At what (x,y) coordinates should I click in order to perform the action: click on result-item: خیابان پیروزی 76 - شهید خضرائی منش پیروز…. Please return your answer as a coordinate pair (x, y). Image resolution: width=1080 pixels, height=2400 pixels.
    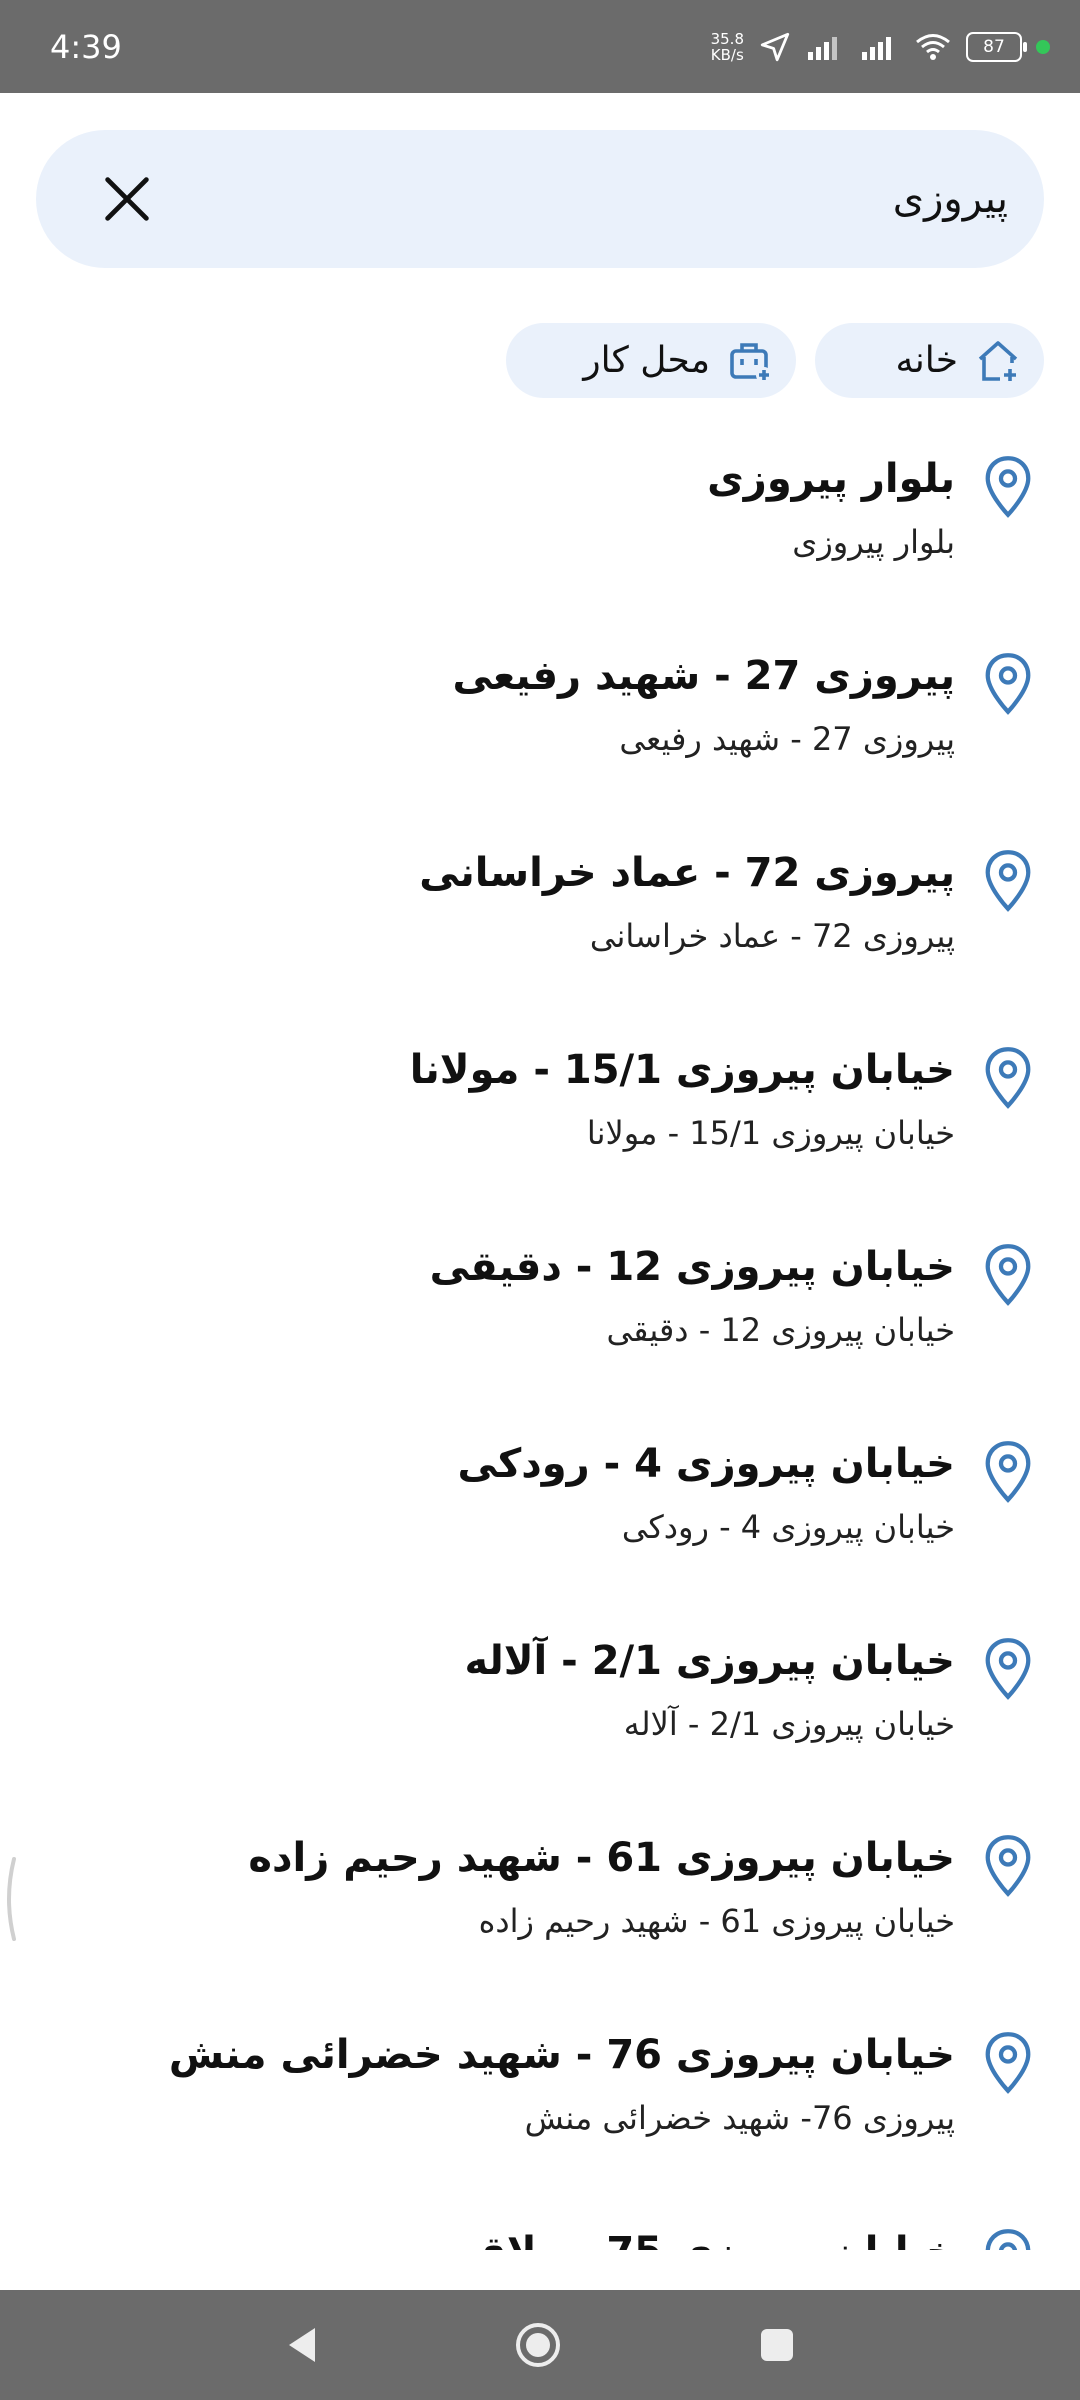
    Looking at the image, I should click on (540, 2104).